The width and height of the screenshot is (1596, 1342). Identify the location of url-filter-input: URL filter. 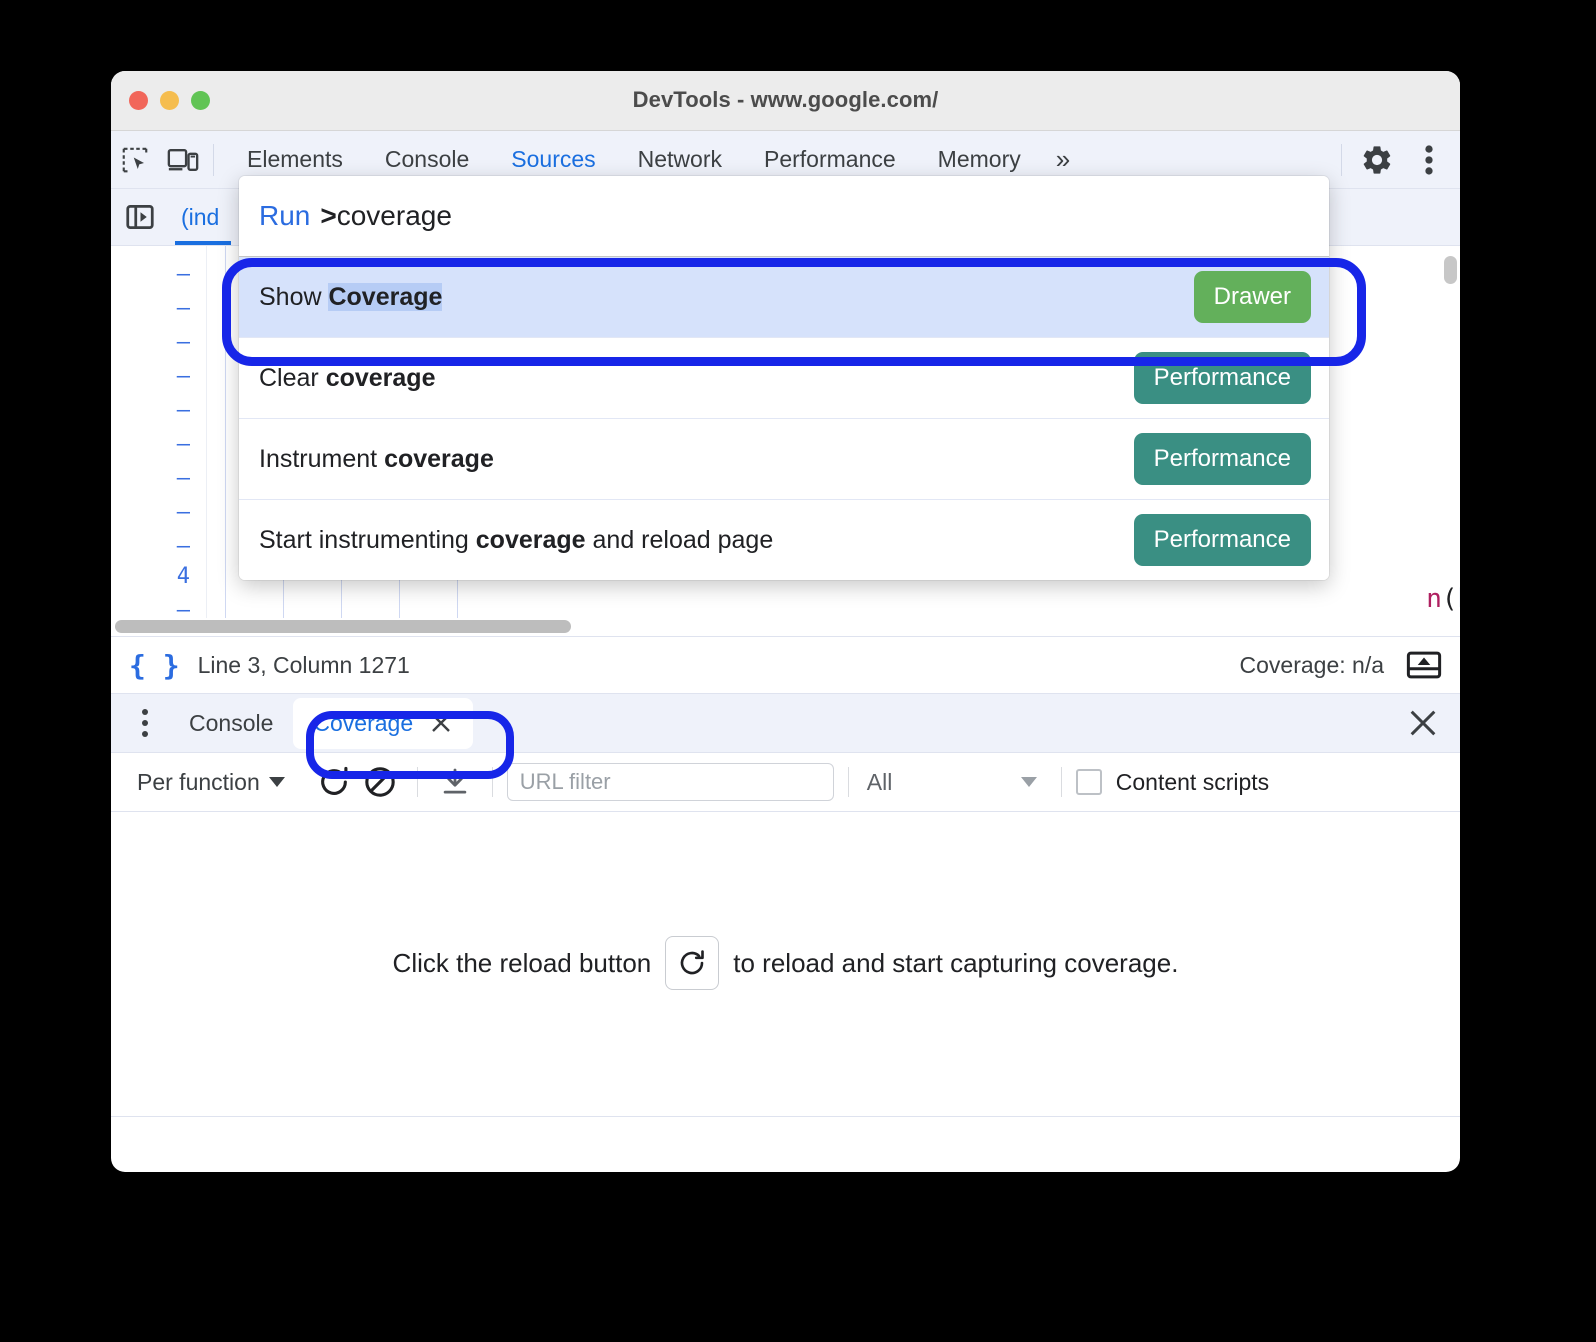
(670, 782).